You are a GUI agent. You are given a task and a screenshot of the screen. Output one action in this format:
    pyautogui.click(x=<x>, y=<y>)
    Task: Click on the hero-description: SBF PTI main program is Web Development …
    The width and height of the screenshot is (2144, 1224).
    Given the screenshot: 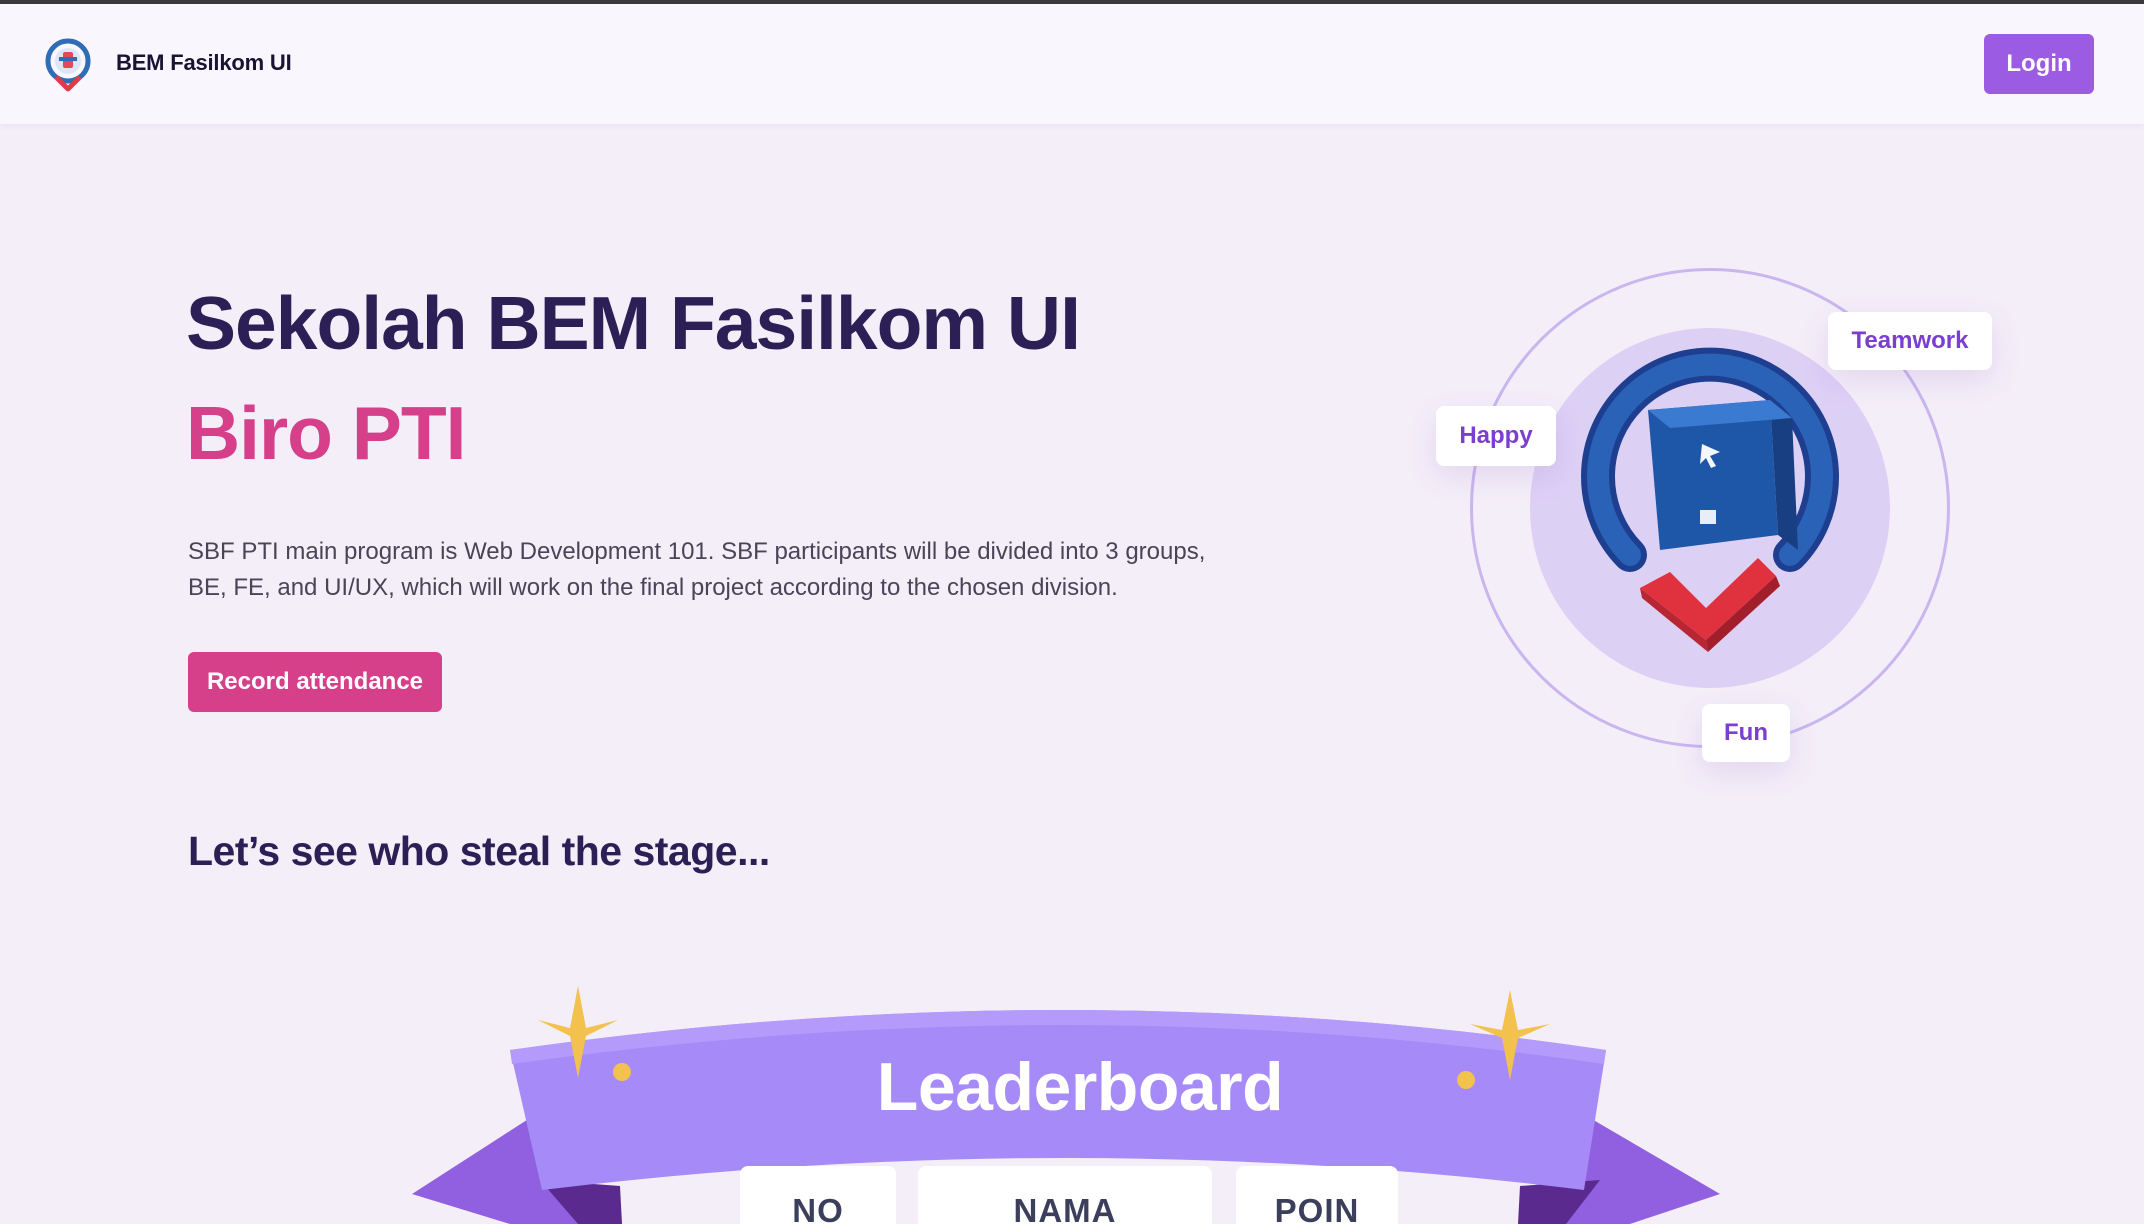 What is the action you would take?
    pyautogui.click(x=697, y=569)
    